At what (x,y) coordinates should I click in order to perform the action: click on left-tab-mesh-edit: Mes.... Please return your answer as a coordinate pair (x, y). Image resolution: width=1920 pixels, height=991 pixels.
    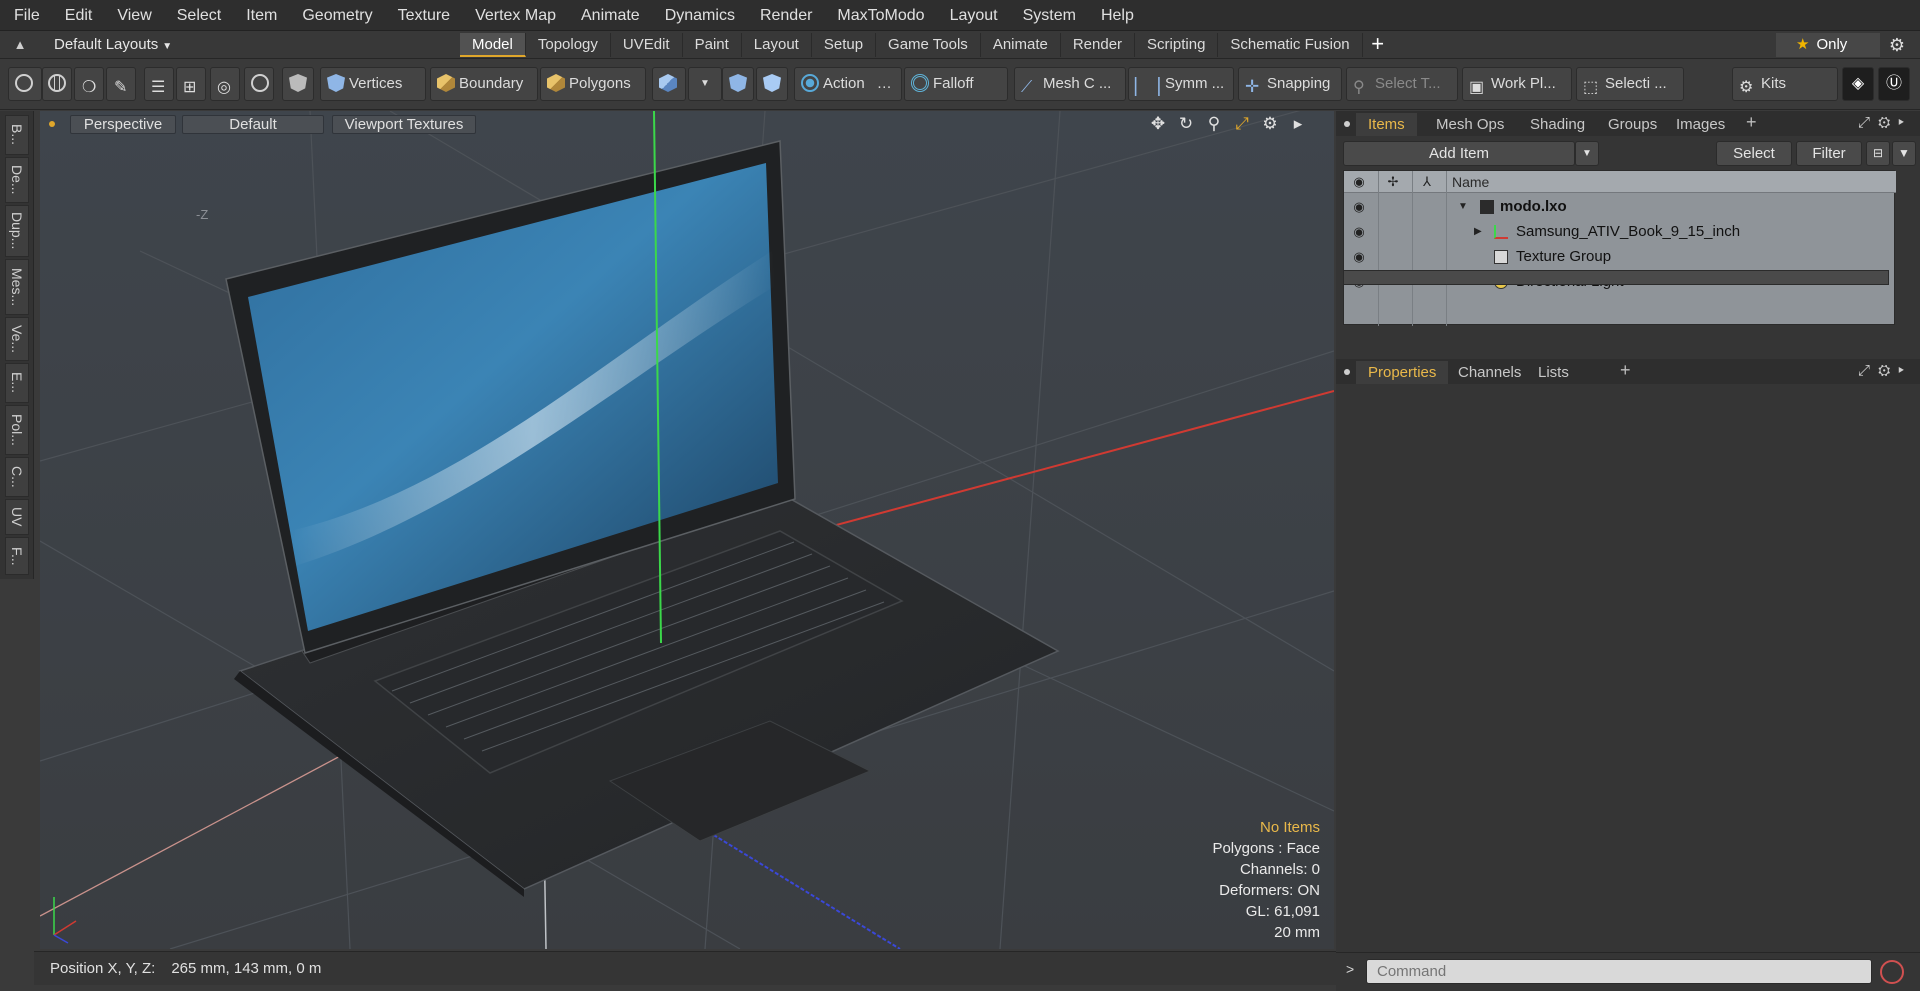
    Looking at the image, I should click on (17, 287).